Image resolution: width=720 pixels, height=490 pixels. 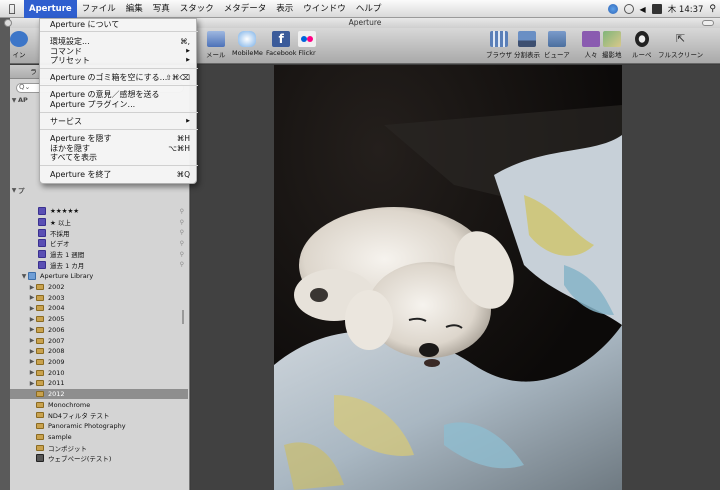 What do you see at coordinates (100, 287) in the screenshot?
I see `sidebar-item-year: ▶ 2002` at bounding box center [100, 287].